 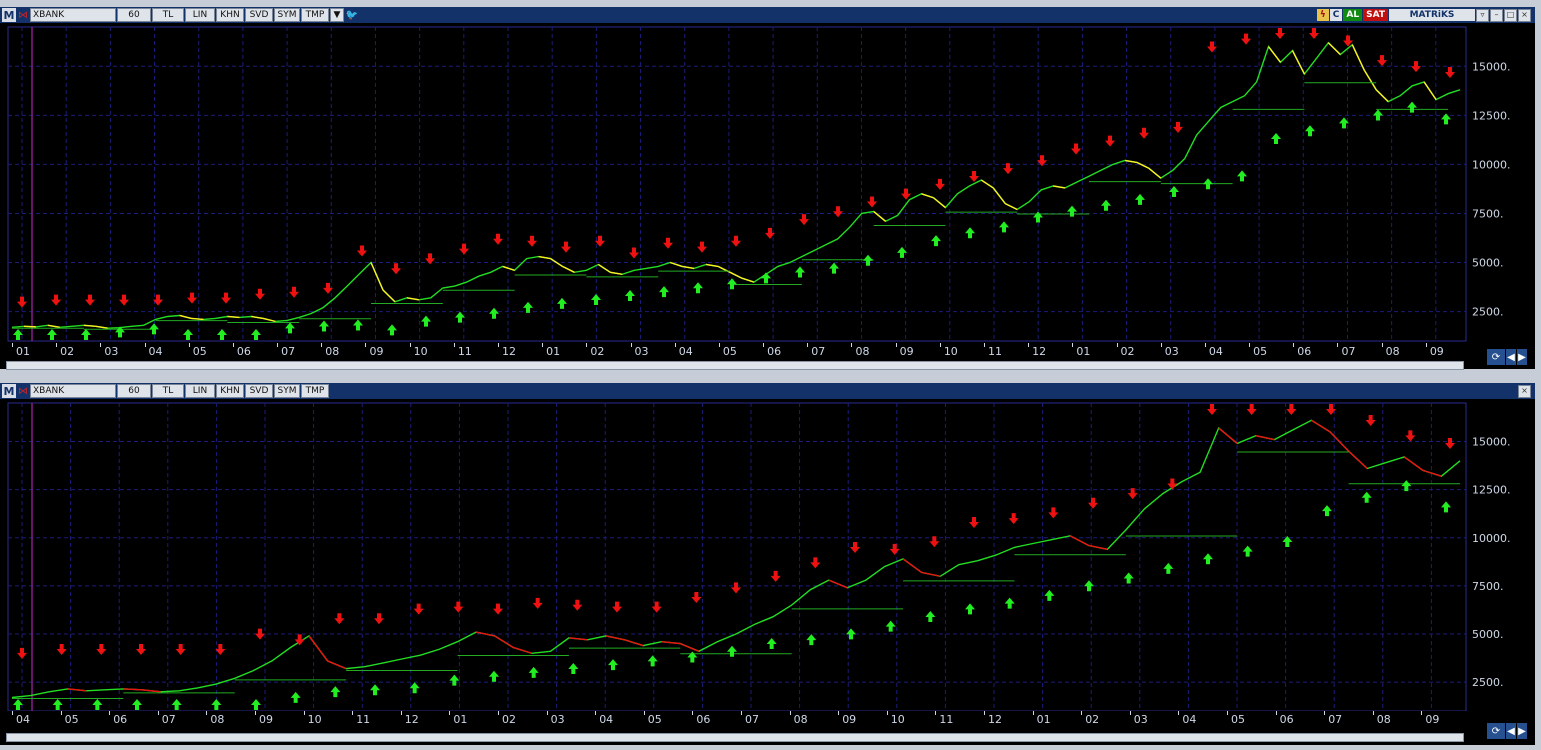 What do you see at coordinates (1043, 719) in the screenshot?
I see `x-tick-label: 01` at bounding box center [1043, 719].